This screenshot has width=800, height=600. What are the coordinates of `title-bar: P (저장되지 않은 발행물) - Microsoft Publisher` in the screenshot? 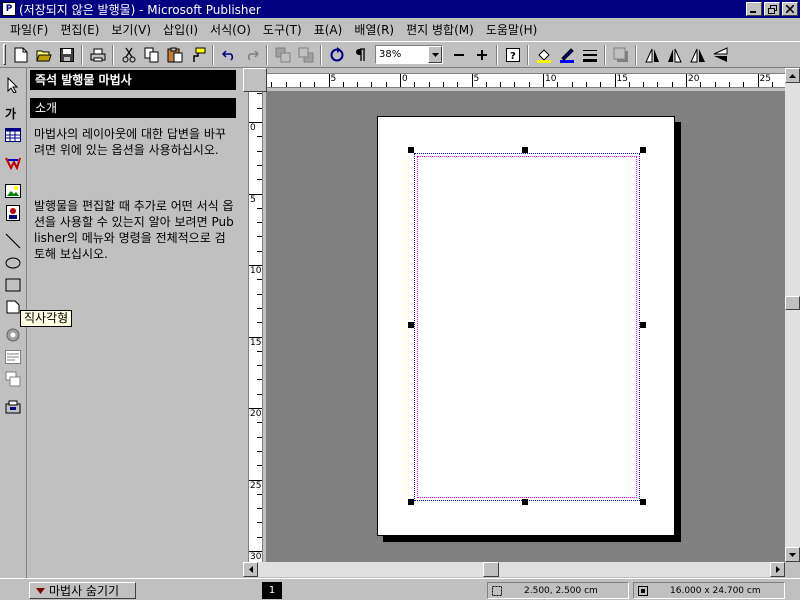 It's located at (400, 9).